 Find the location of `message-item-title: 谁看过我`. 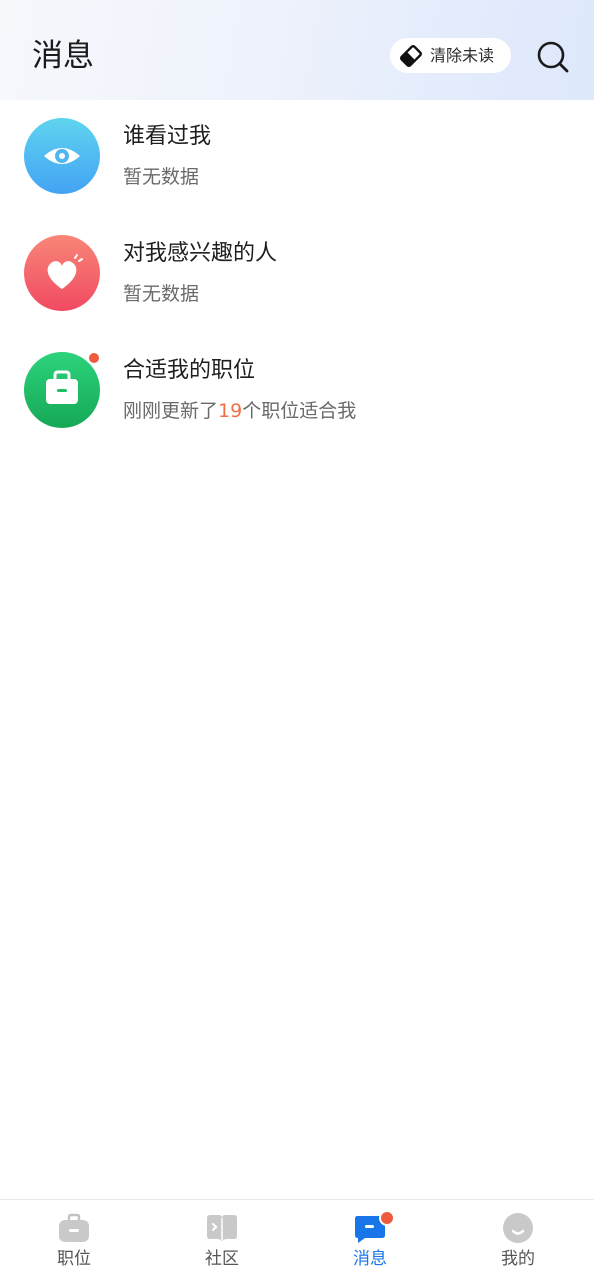

message-item-title: 谁看过我 is located at coordinates (167, 136).